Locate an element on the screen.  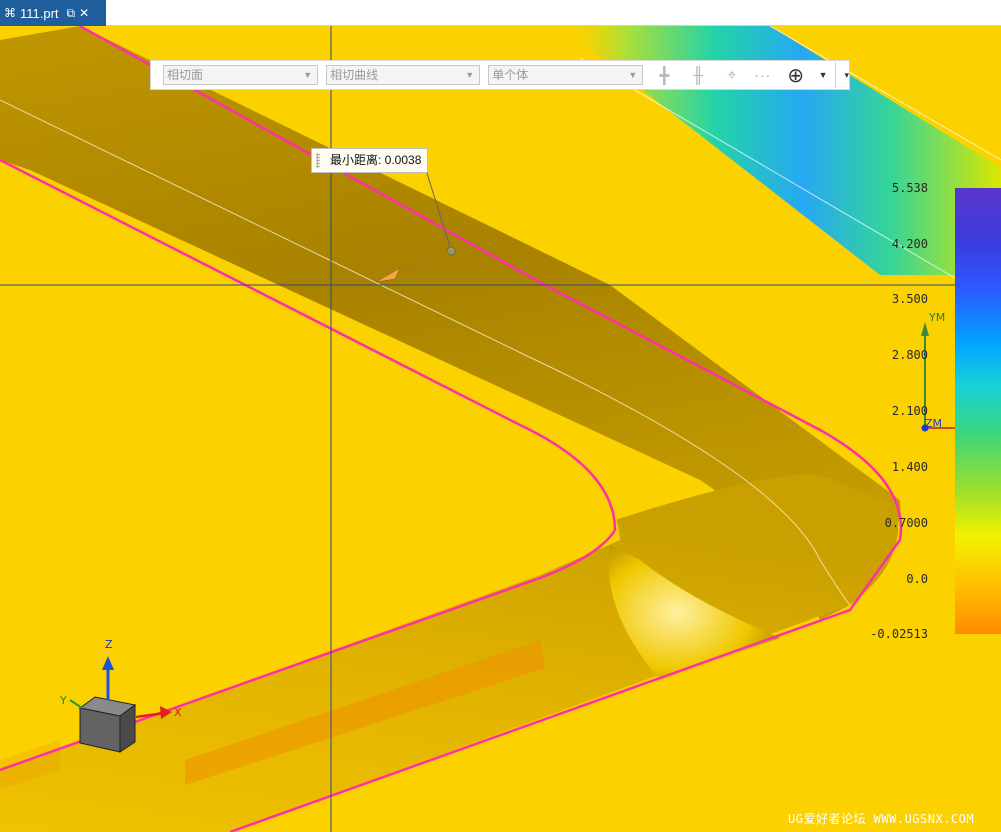
wcs-zm-label: ZM is located at coordinates (934, 423).